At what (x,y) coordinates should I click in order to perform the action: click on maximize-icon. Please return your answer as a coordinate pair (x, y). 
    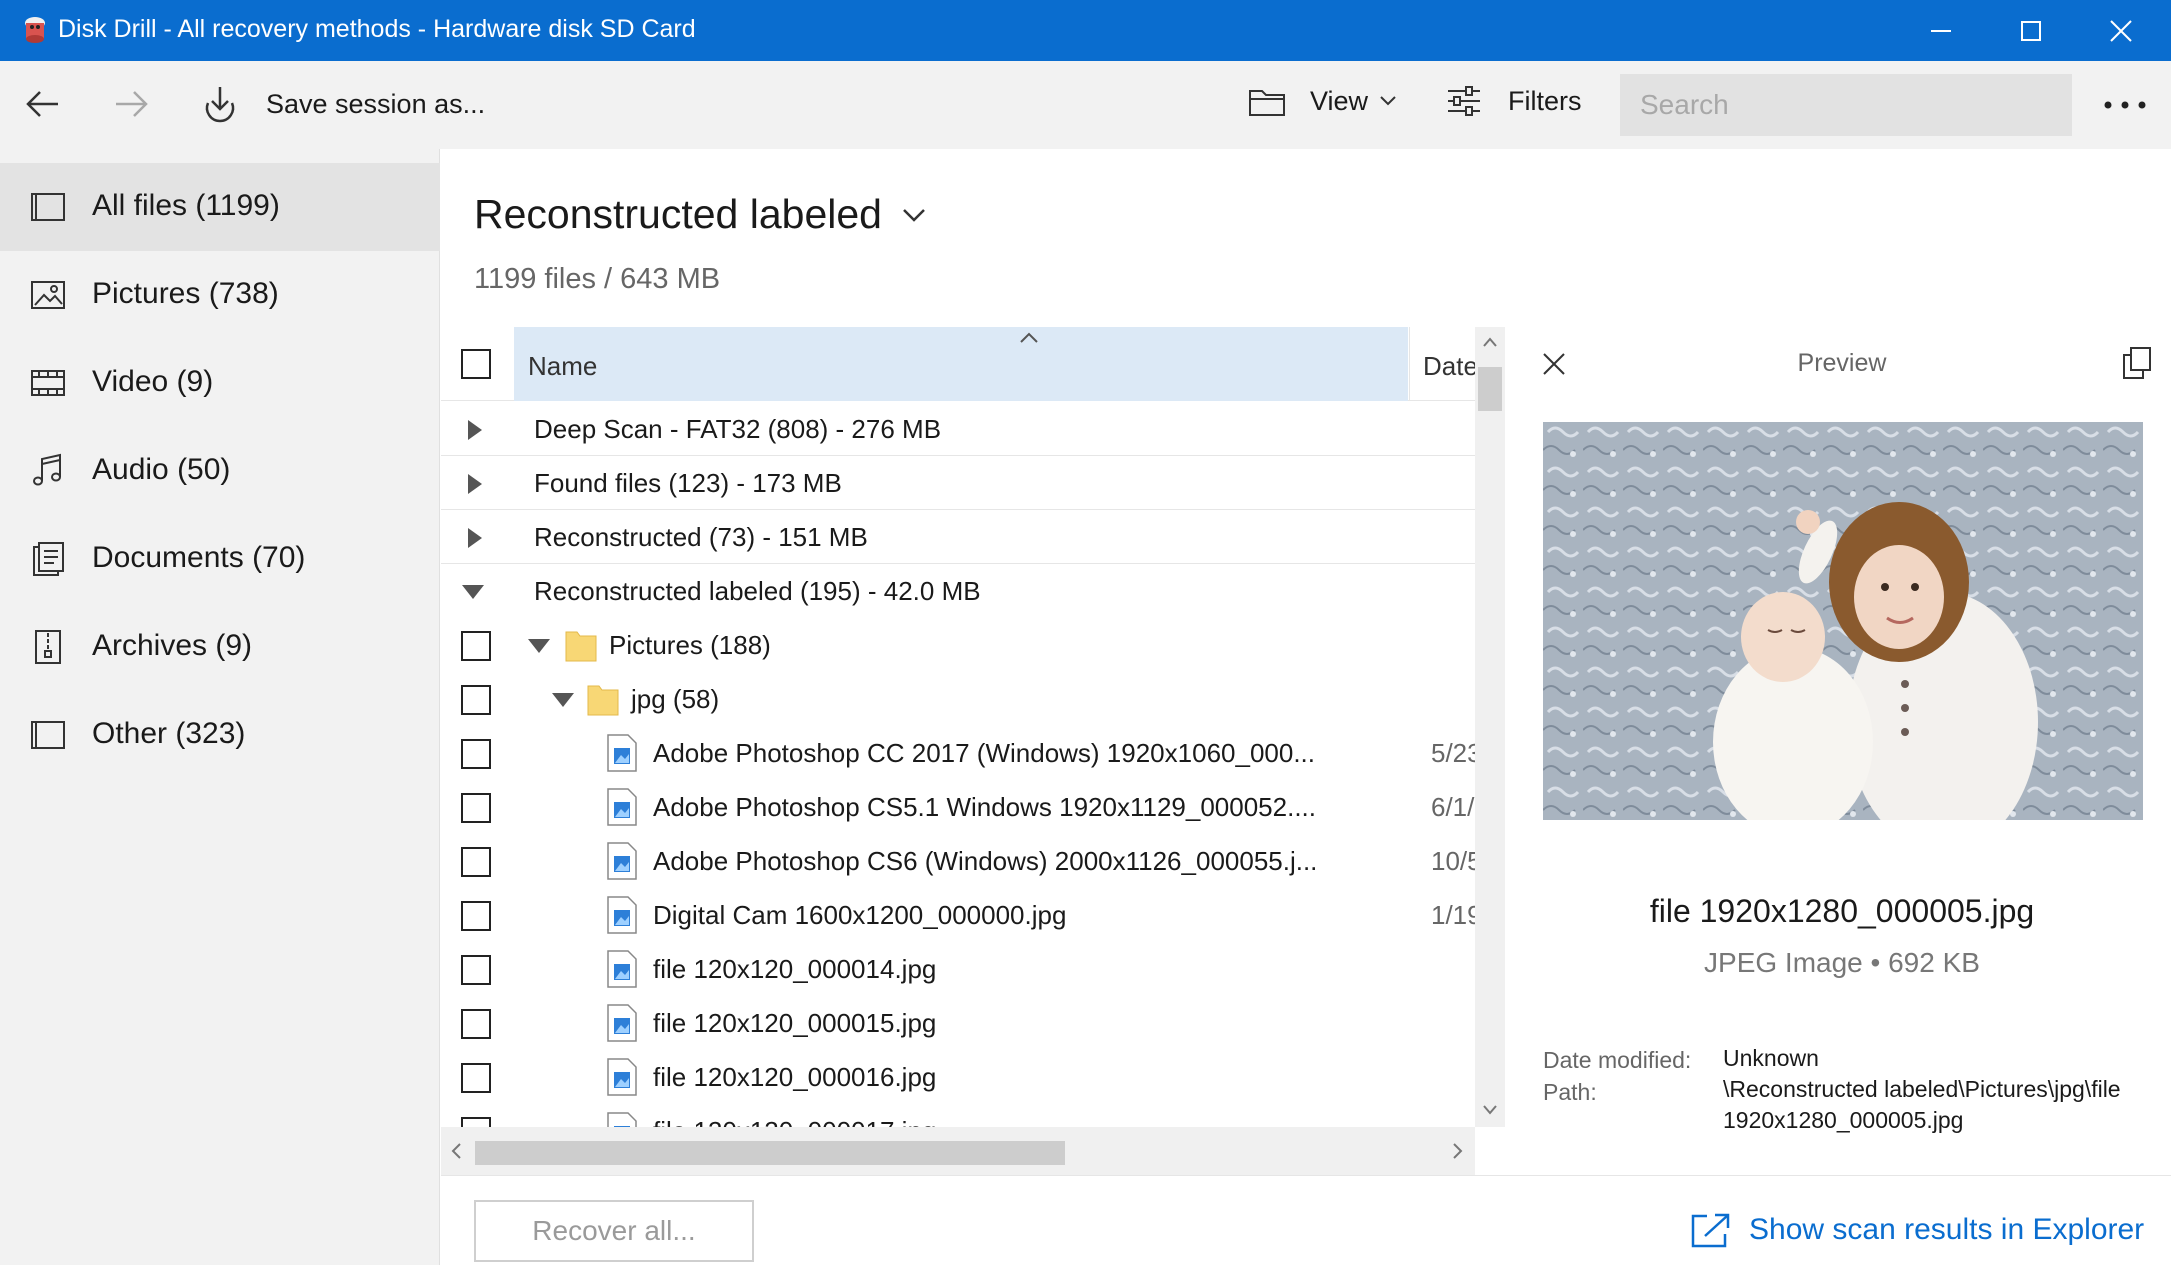
    Looking at the image, I should click on (2031, 30).